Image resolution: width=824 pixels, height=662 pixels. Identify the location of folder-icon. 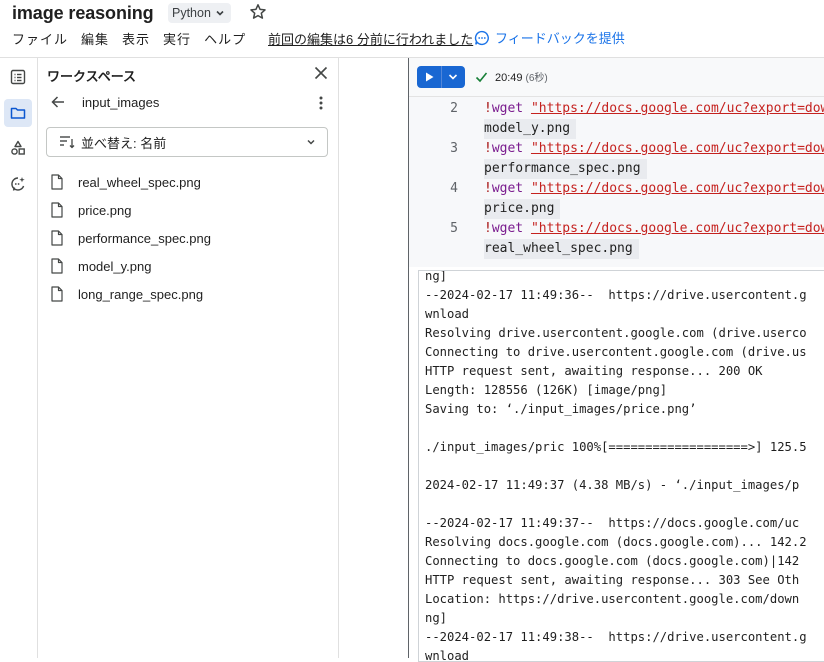
(18, 113).